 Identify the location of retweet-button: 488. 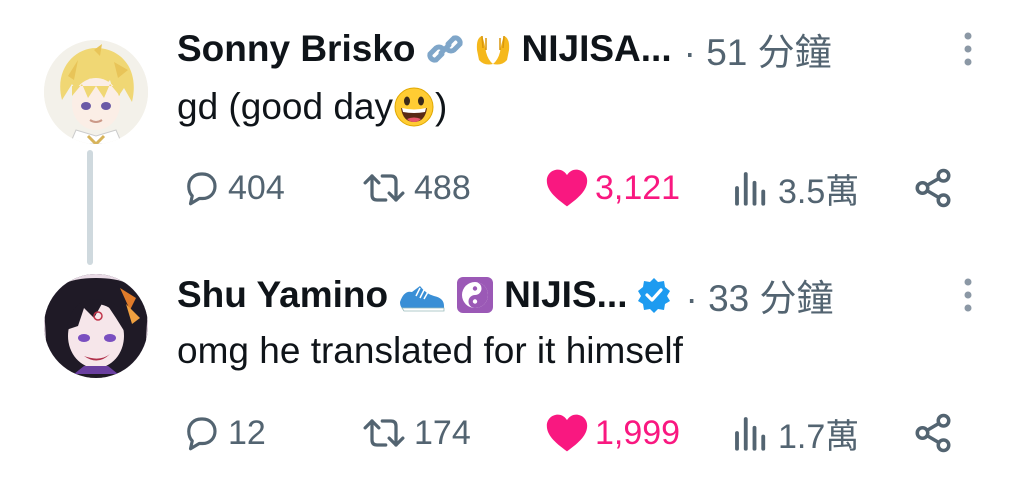
(415, 188).